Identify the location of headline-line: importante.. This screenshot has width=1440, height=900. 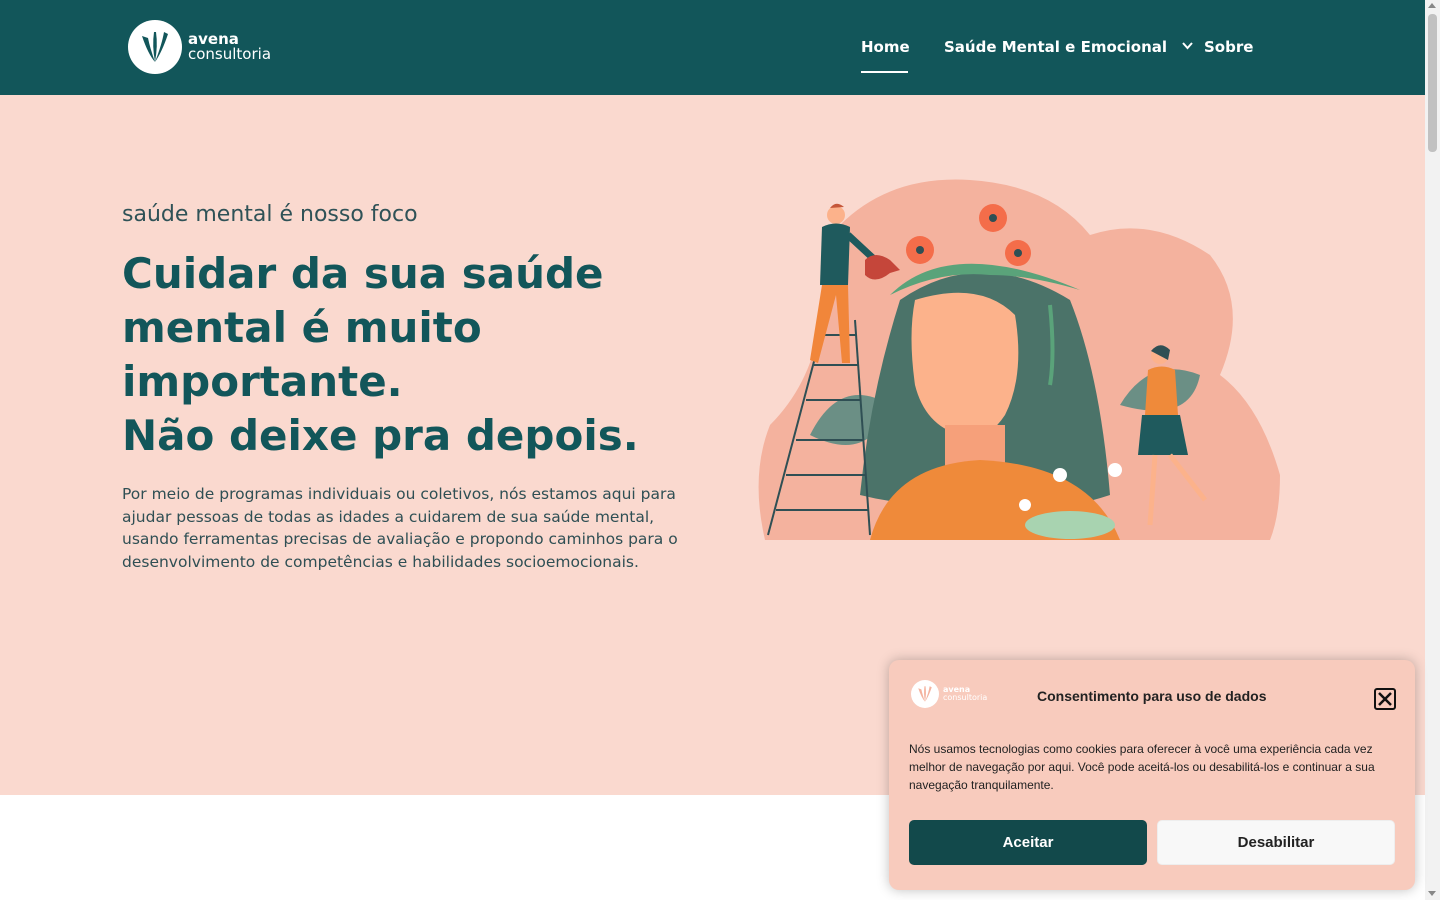
(262, 381).